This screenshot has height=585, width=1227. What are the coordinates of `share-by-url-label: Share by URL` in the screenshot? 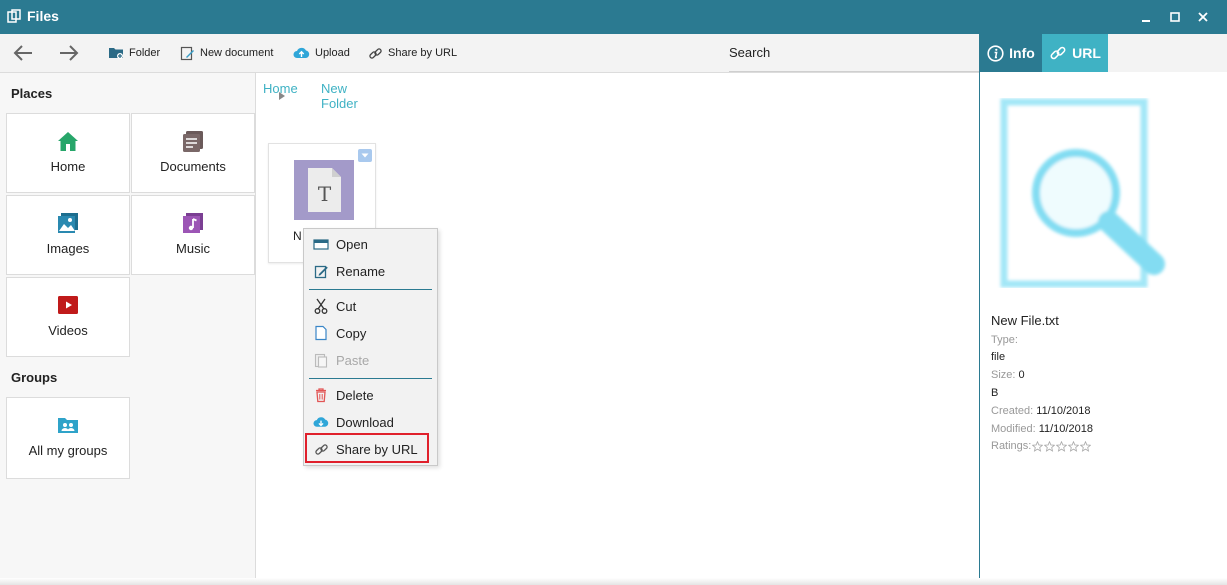 It's located at (423, 53).